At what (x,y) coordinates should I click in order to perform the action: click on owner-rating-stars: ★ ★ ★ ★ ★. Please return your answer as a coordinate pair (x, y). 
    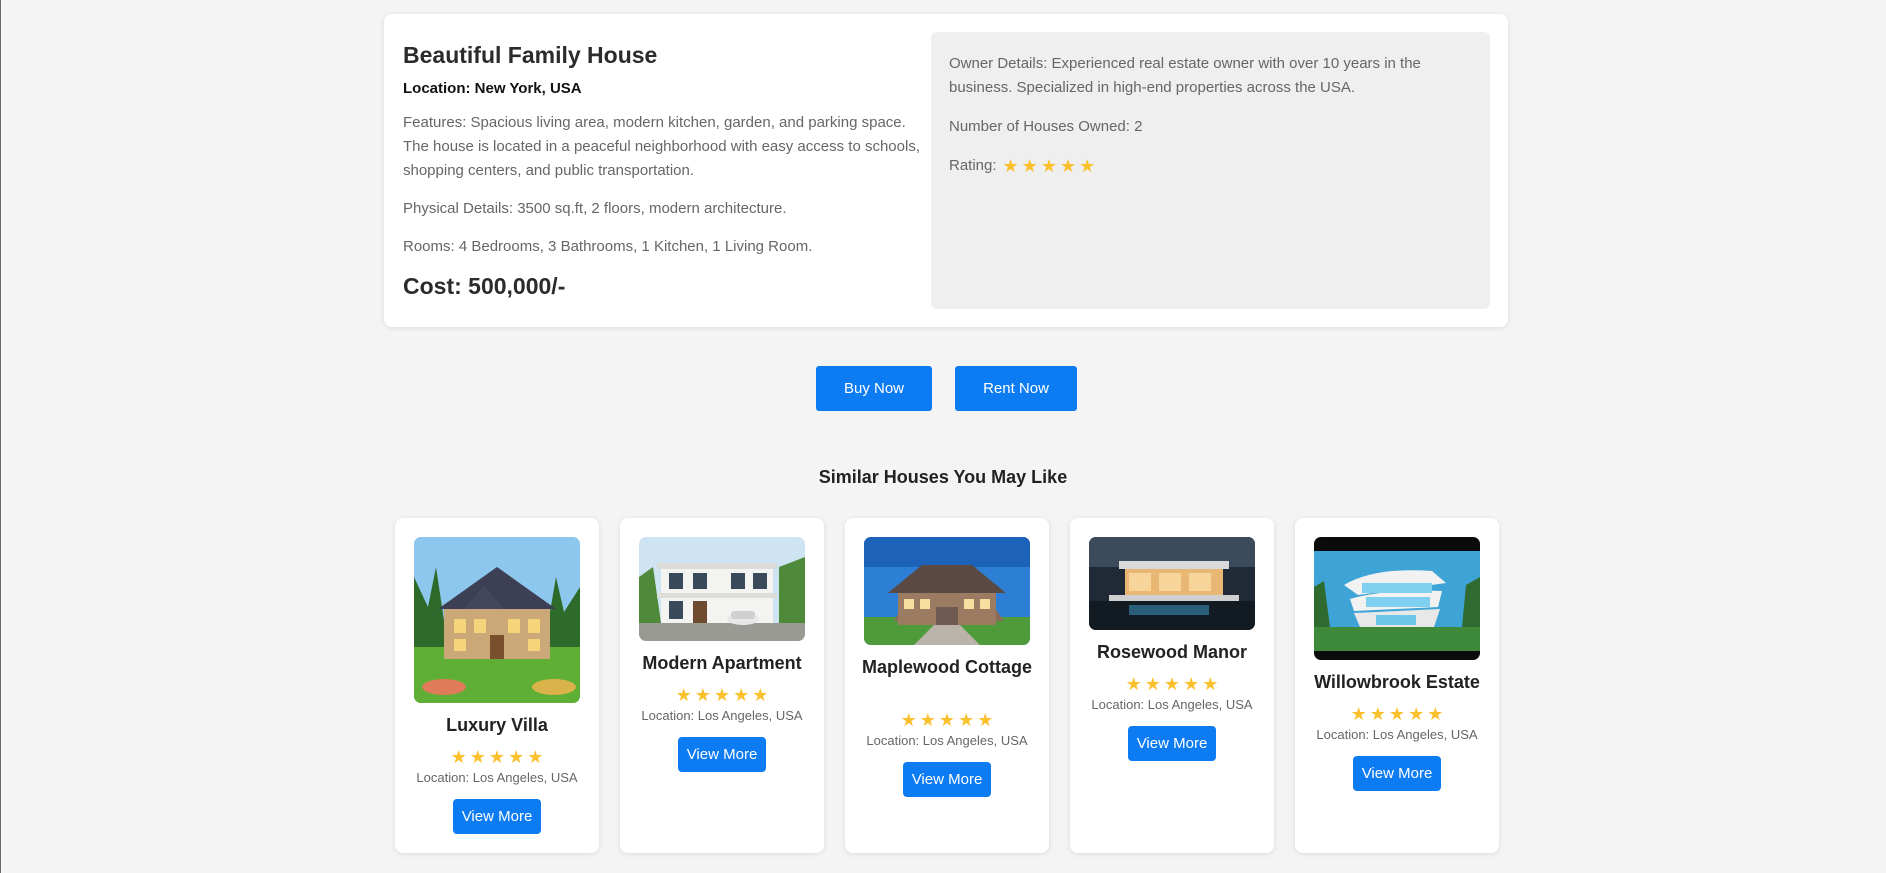
    Looking at the image, I should click on (1049, 166).